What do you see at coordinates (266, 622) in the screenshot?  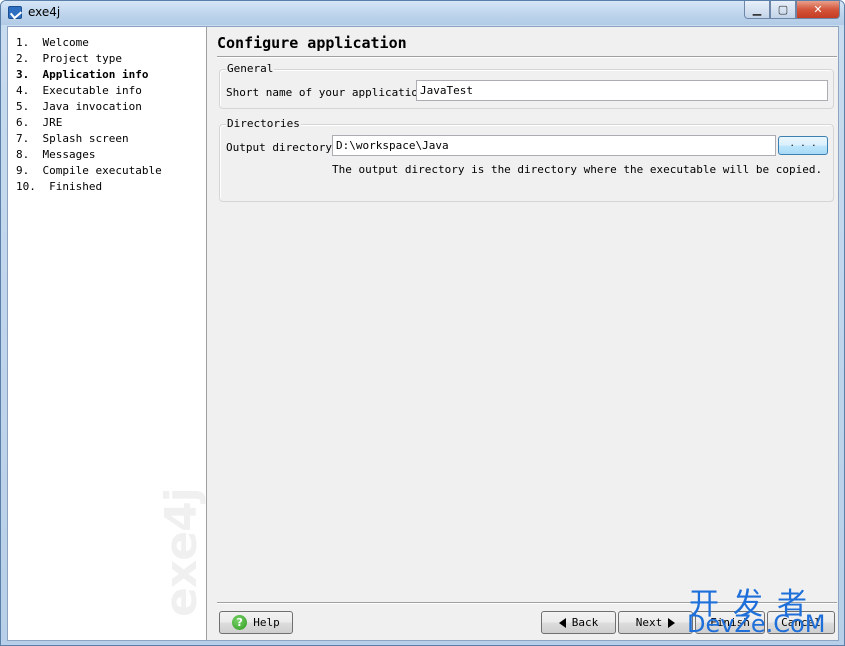 I see `help-button-label: Help` at bounding box center [266, 622].